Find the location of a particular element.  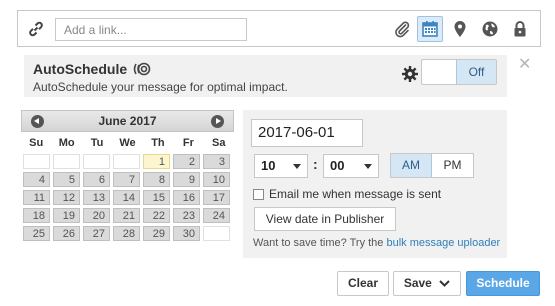

calendar-month-label: June 2017 is located at coordinates (127, 121).